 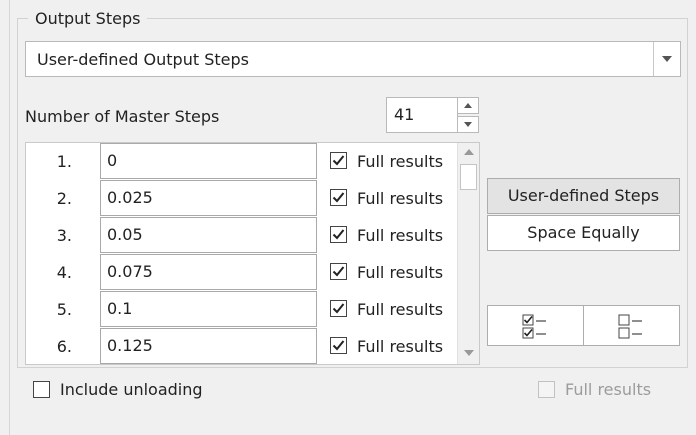 I want to click on table-scrollbar, so click(x=468, y=253).